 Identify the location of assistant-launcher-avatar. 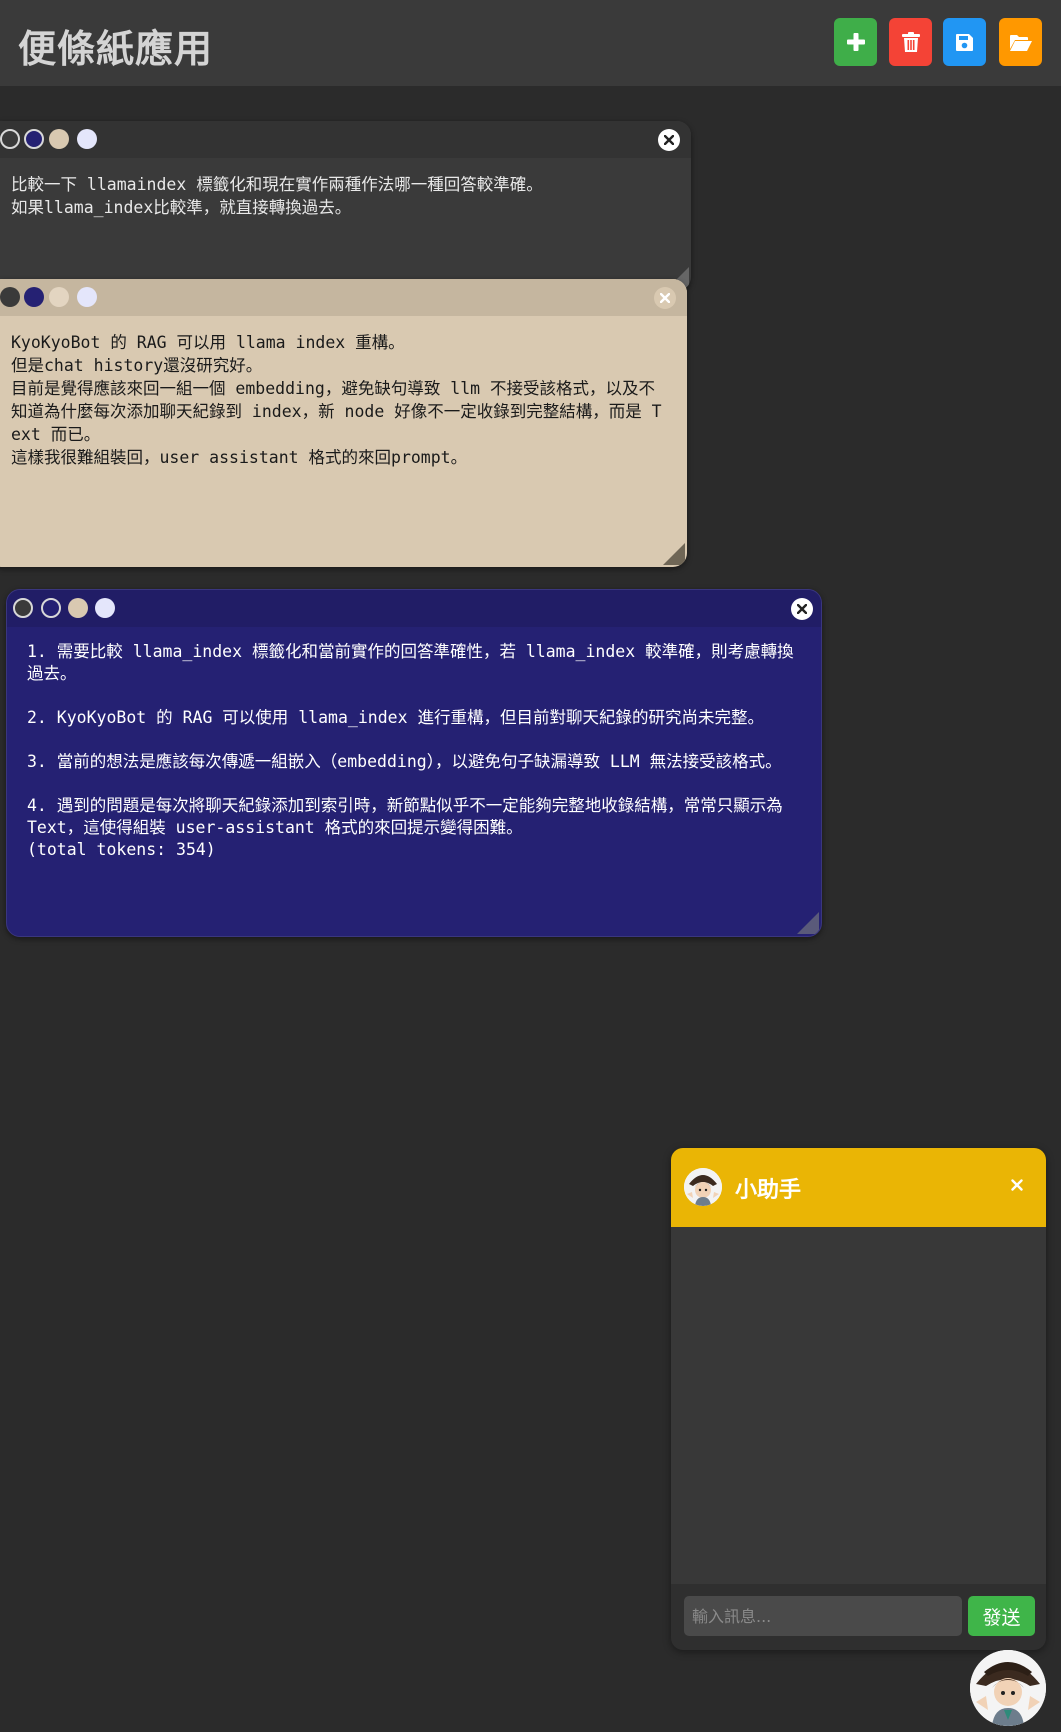
(1008, 1688).